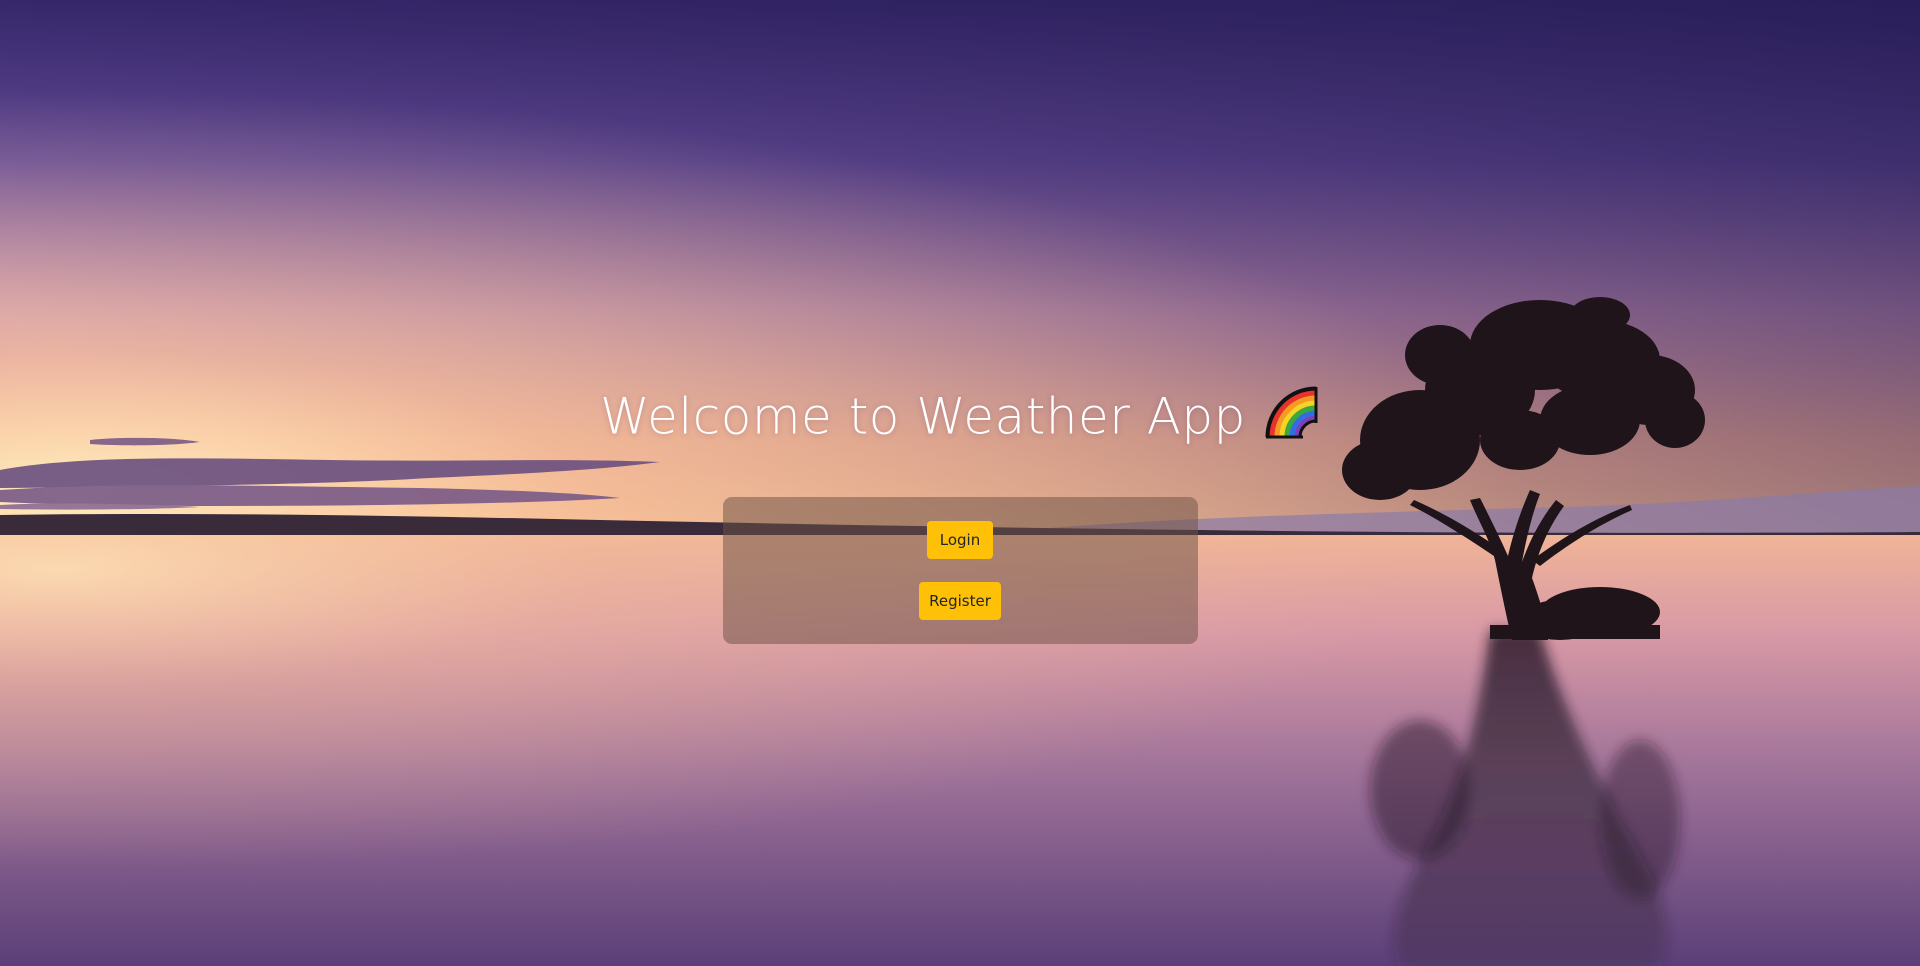 The height and width of the screenshot is (966, 1920). I want to click on page-title: Welcome to Weather App, so click(960, 415).